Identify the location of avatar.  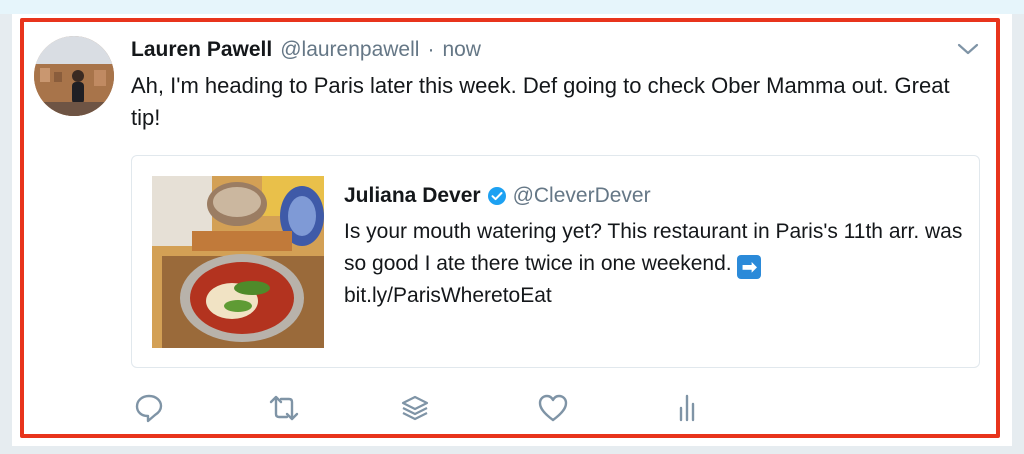
(74, 76).